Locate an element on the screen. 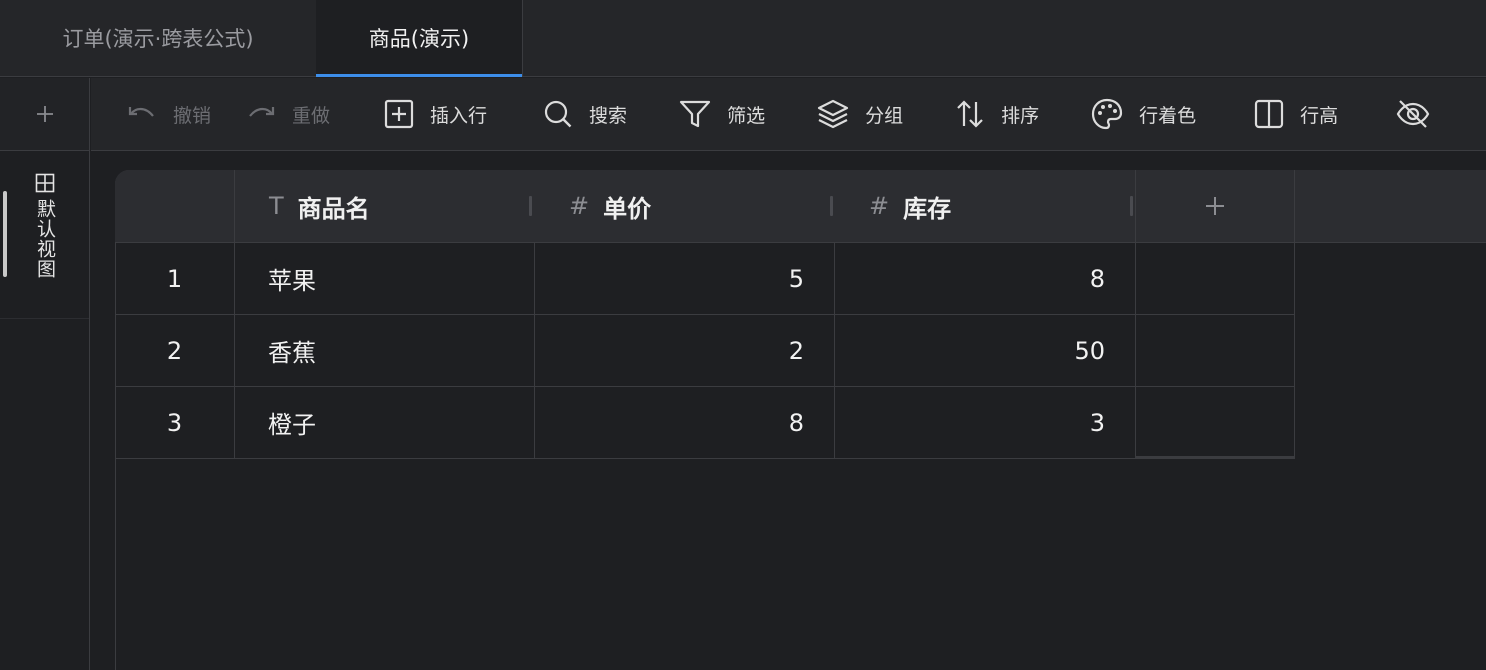 This screenshot has height=670, width=1486. undo-button: 撤销 is located at coordinates (169, 114).